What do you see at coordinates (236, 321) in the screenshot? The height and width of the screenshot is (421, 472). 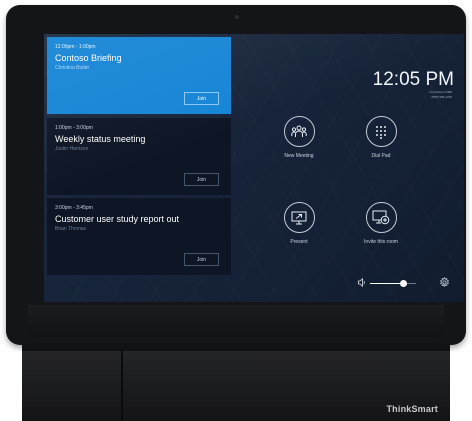 I see `device-bezel-chin` at bounding box center [236, 321].